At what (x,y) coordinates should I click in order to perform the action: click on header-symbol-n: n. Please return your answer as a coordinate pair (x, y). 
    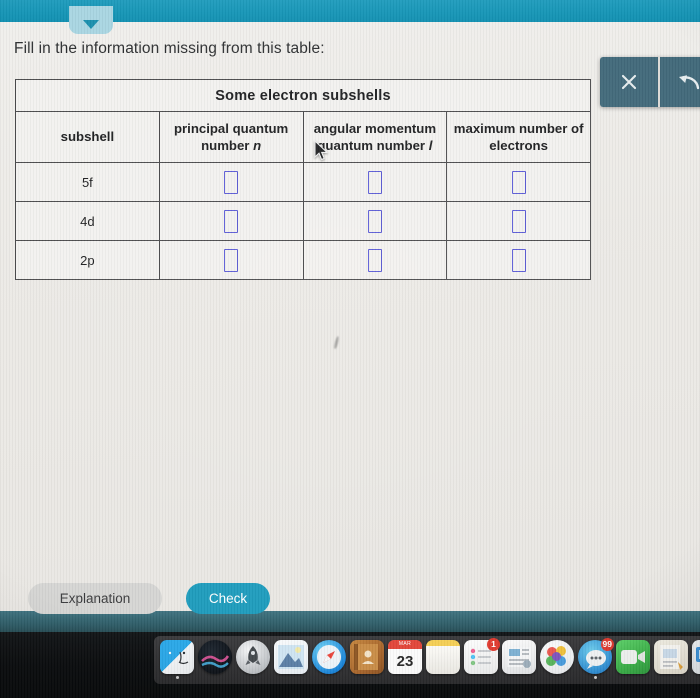
    Looking at the image, I should click on (257, 145).